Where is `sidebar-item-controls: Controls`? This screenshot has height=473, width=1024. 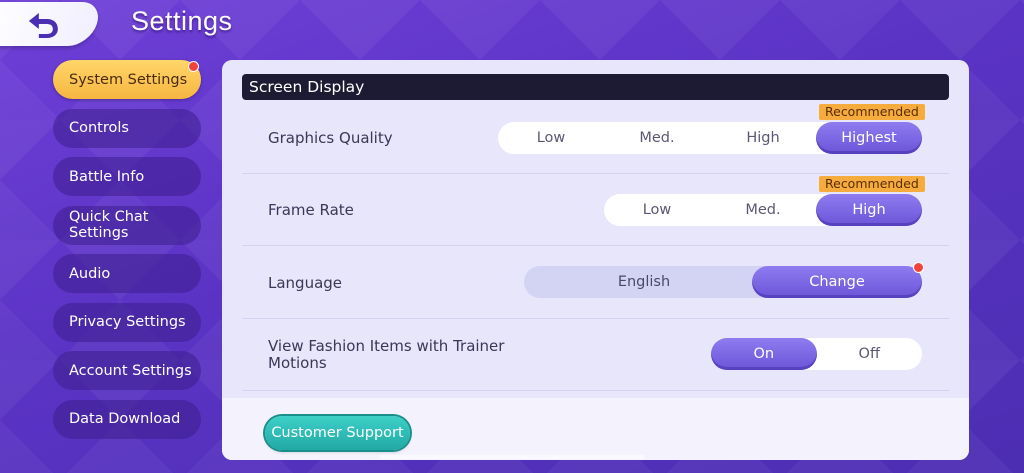
sidebar-item-controls: Controls is located at coordinates (127, 128).